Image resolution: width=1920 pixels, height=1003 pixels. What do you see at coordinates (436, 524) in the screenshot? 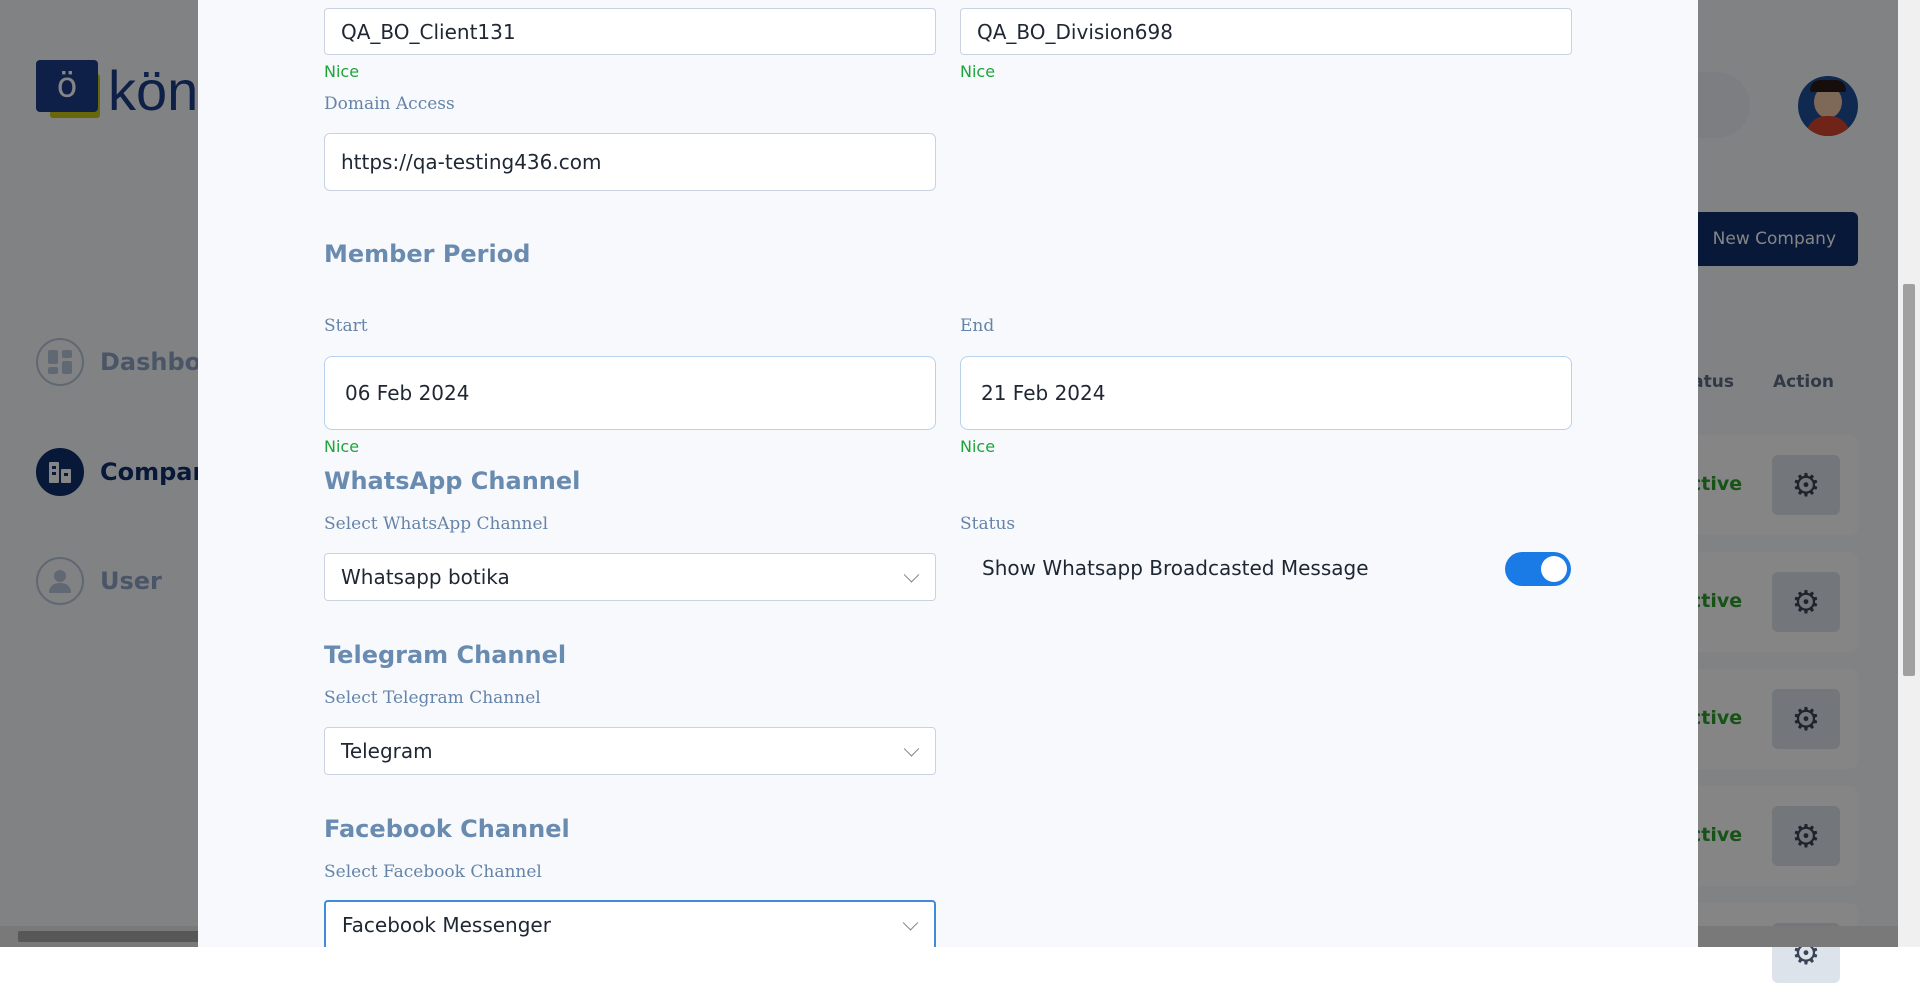
I see `whatsapp-select-label: Select WhatsApp Channel` at bounding box center [436, 524].